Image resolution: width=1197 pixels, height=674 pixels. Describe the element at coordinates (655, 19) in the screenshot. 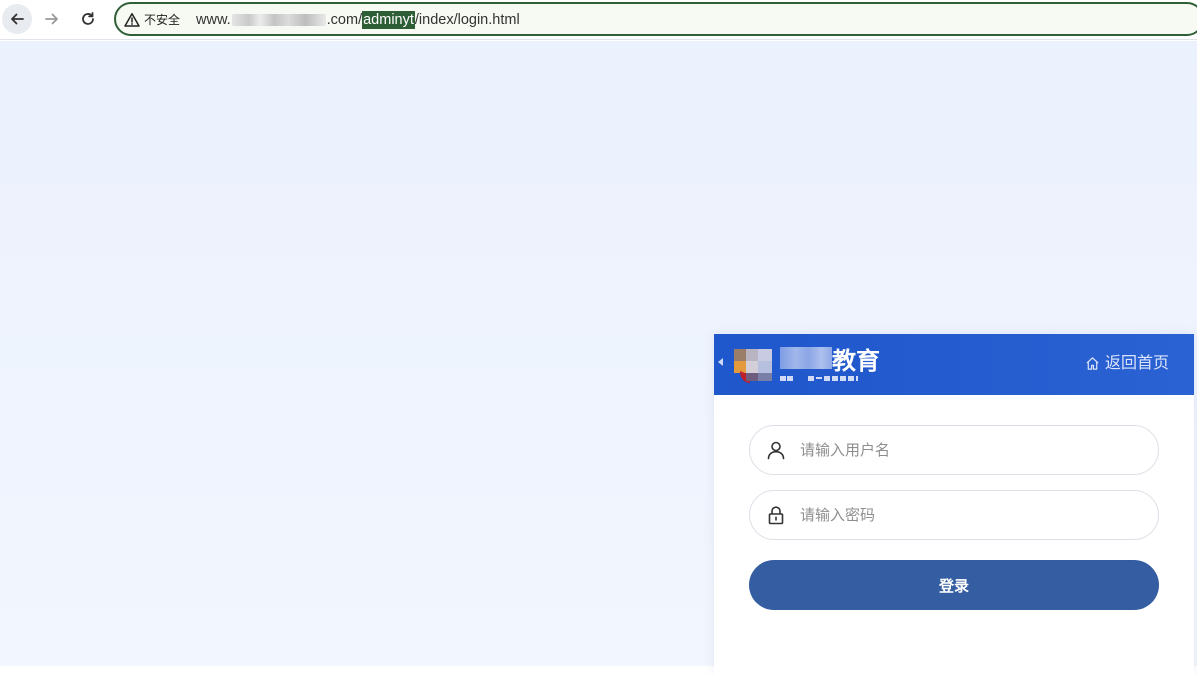

I see `address-bar: 不安全 www. .com/ adminyt /index/login.html` at that location.